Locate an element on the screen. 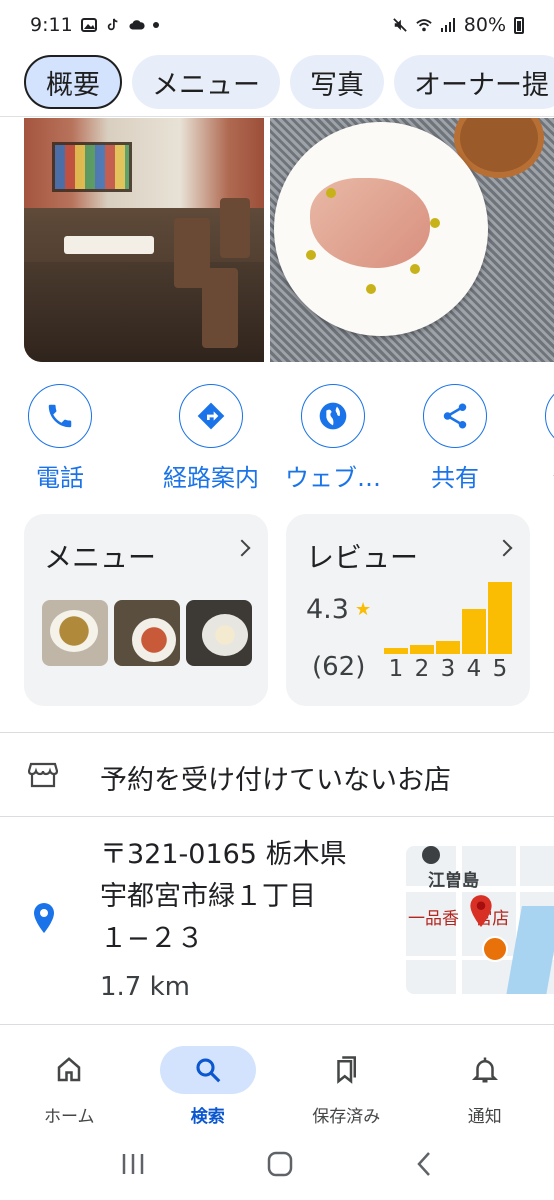 The height and width of the screenshot is (1200, 554). cloud-icon is located at coordinates (137, 25).